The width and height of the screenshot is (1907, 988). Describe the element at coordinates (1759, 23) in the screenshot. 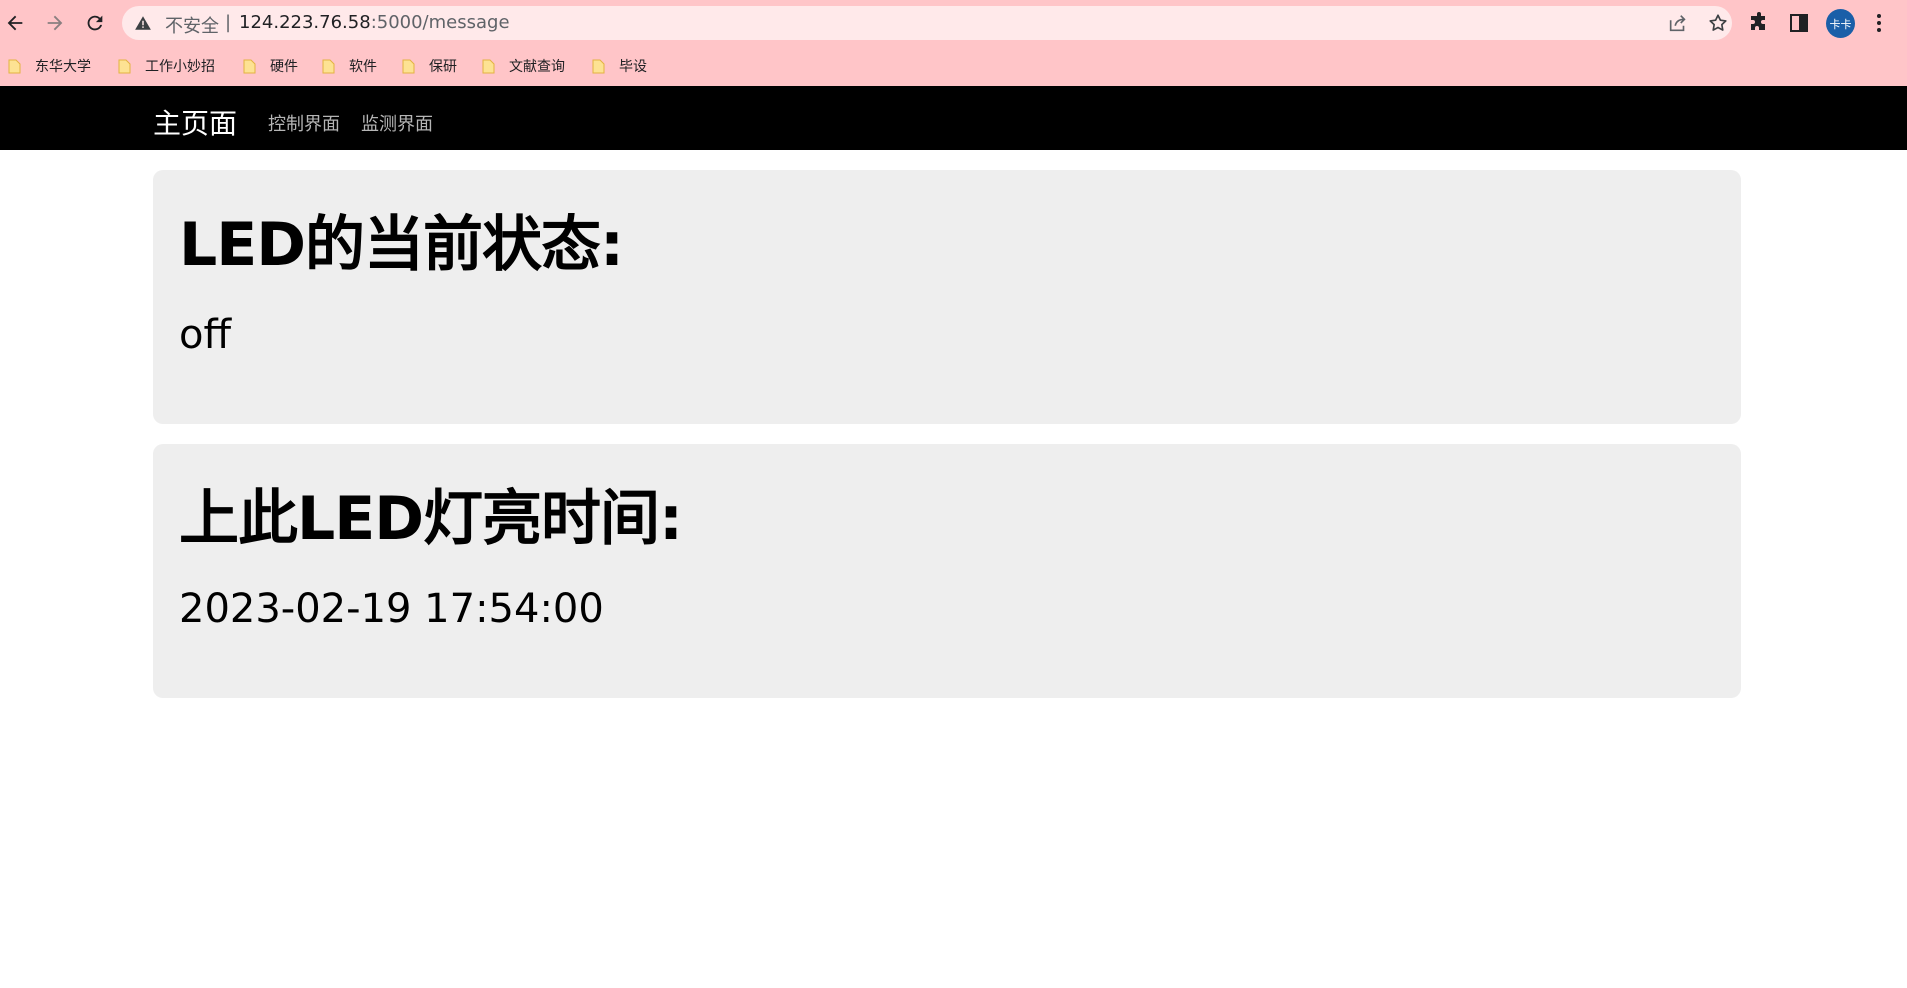

I see `extensions-icon` at that location.